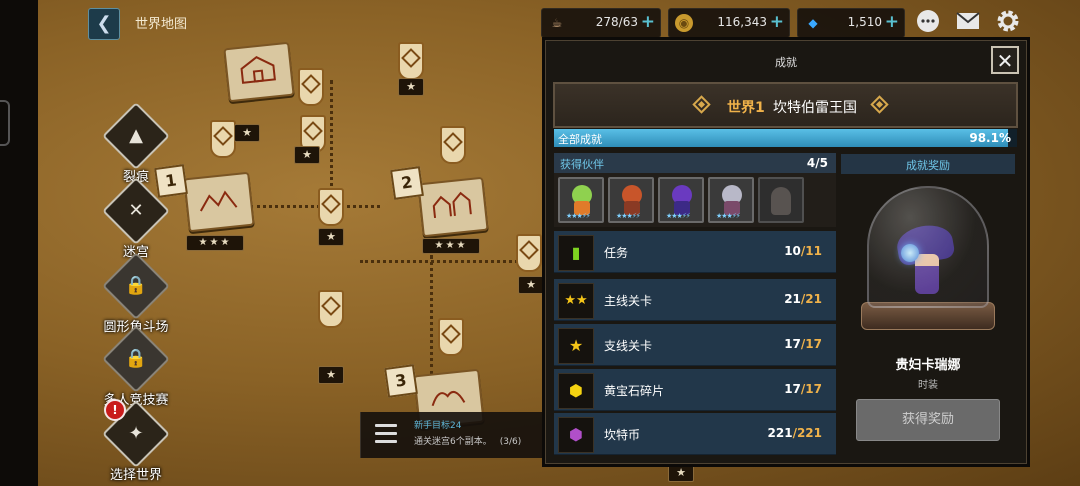 The width and height of the screenshot is (1080, 486). Describe the element at coordinates (781, 138) in the screenshot. I see `overall-progress-fill` at that location.